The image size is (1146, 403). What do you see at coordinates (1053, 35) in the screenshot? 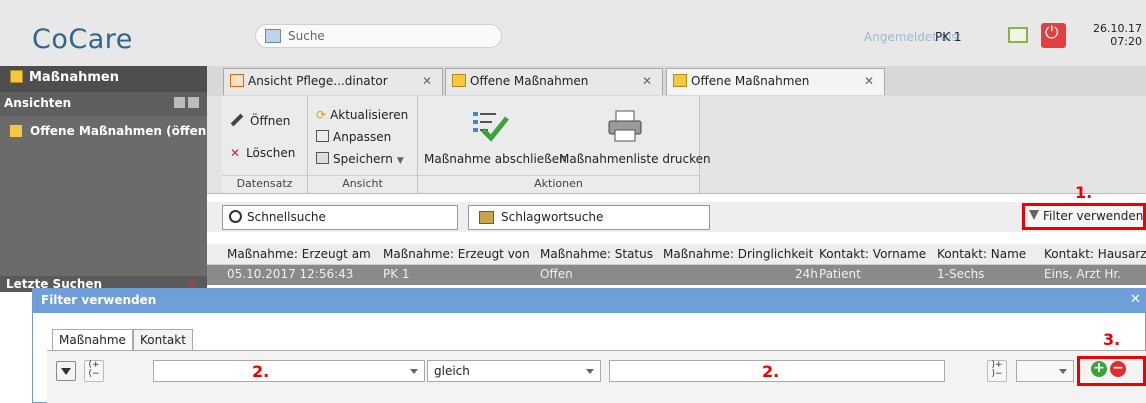
I see `logout-button` at bounding box center [1053, 35].